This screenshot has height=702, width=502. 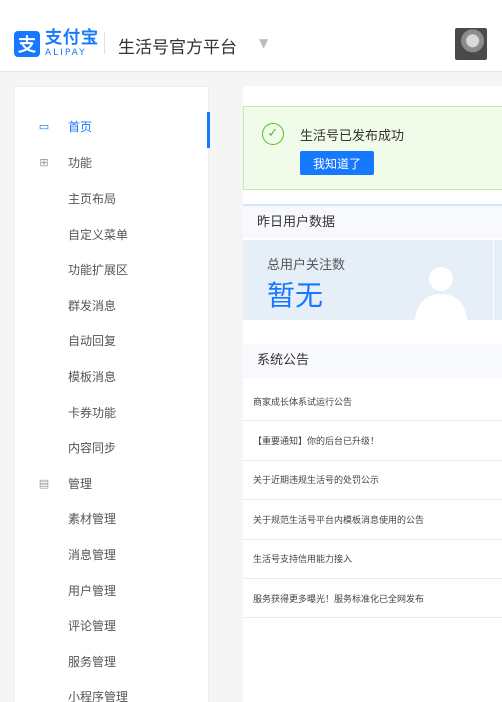 What do you see at coordinates (372, 221) in the screenshot?
I see `yesterday-data-title: 昨日用户数据` at bounding box center [372, 221].